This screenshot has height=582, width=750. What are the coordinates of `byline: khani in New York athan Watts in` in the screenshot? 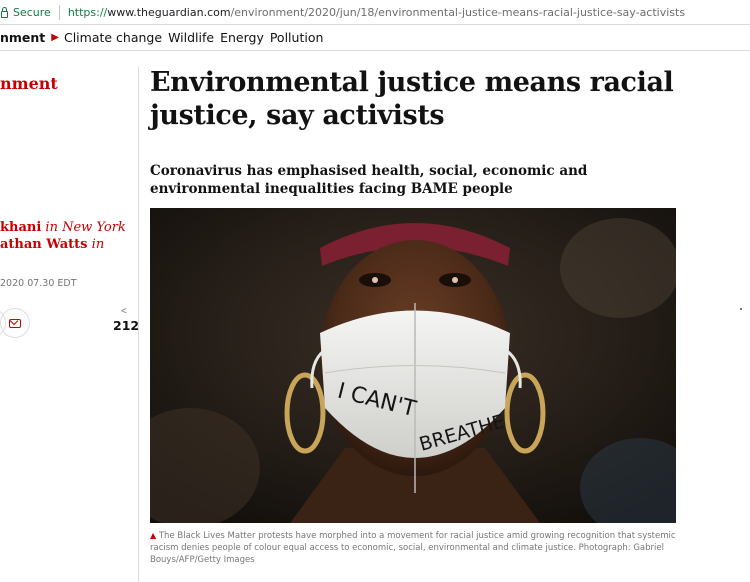 It's located at (63, 236).